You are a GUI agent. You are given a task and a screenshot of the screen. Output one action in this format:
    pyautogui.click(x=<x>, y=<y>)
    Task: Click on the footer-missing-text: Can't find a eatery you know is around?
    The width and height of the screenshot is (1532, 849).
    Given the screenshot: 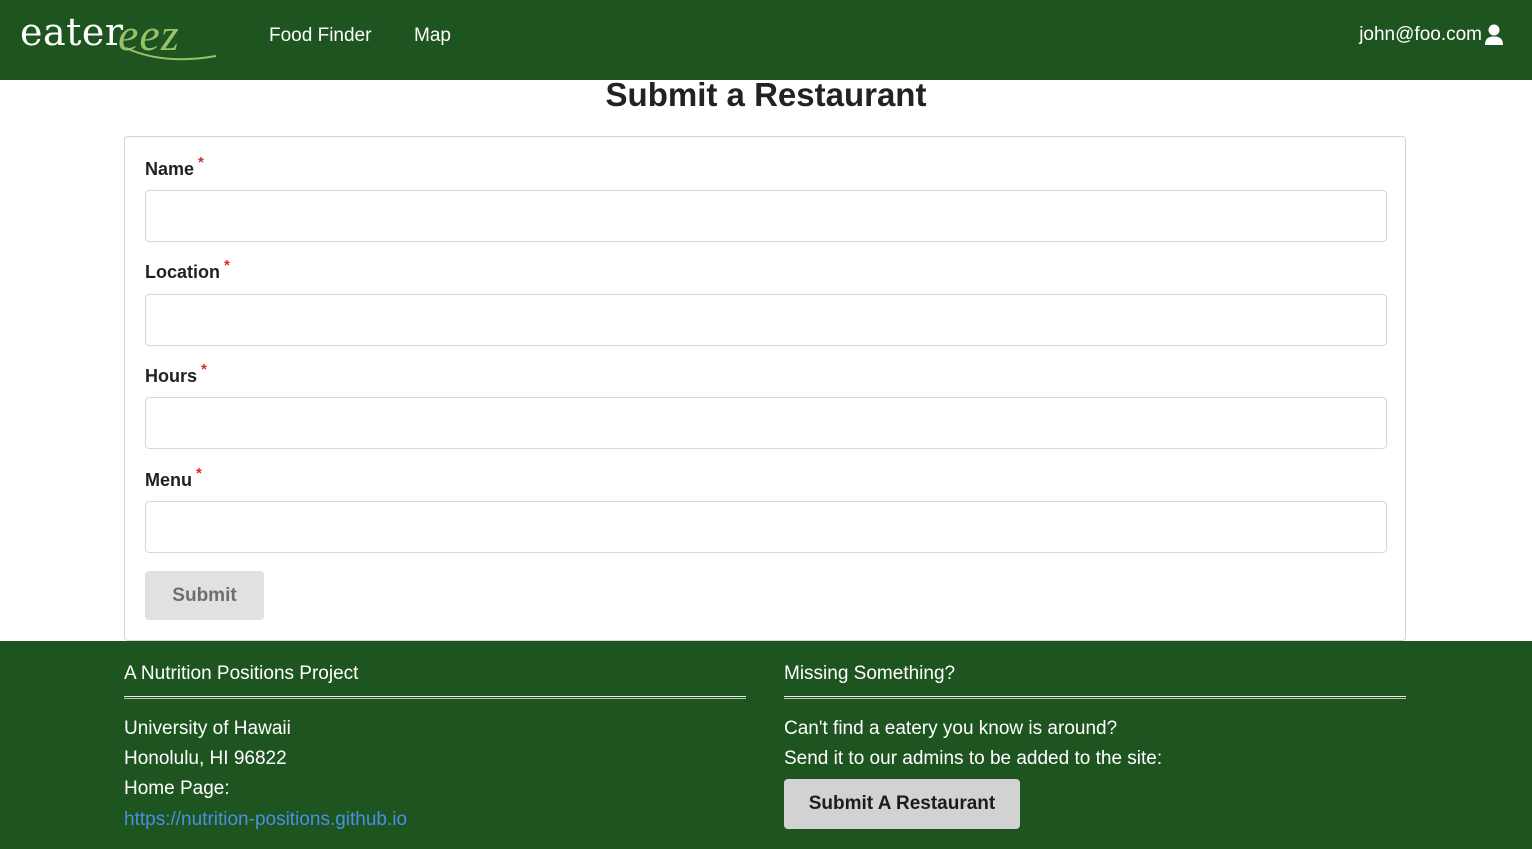 What is the action you would take?
    pyautogui.click(x=951, y=728)
    